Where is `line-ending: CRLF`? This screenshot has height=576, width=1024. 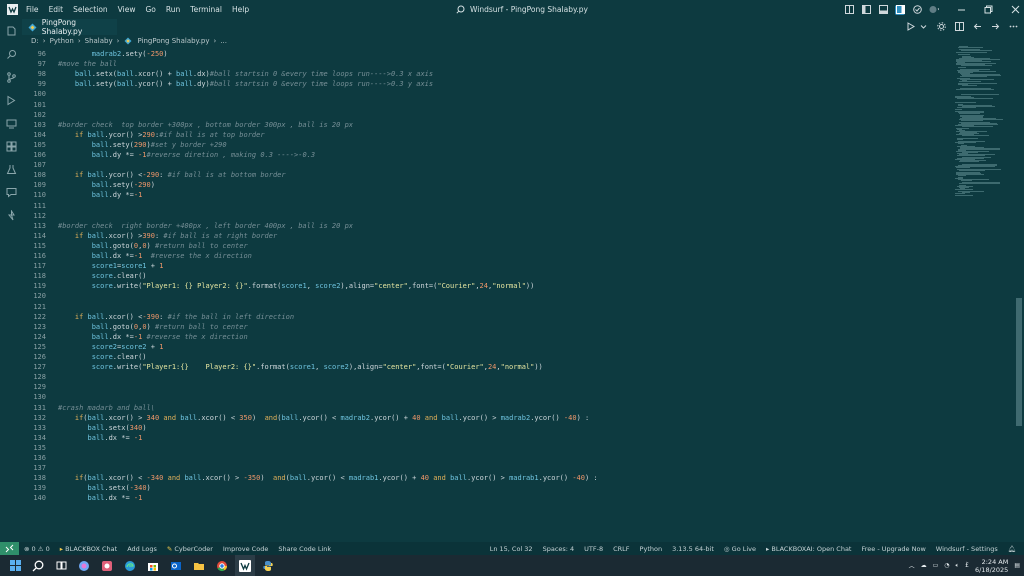 line-ending: CRLF is located at coordinates (621, 549).